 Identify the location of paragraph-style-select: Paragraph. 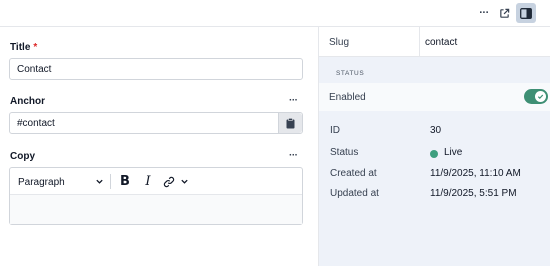
(61, 182).